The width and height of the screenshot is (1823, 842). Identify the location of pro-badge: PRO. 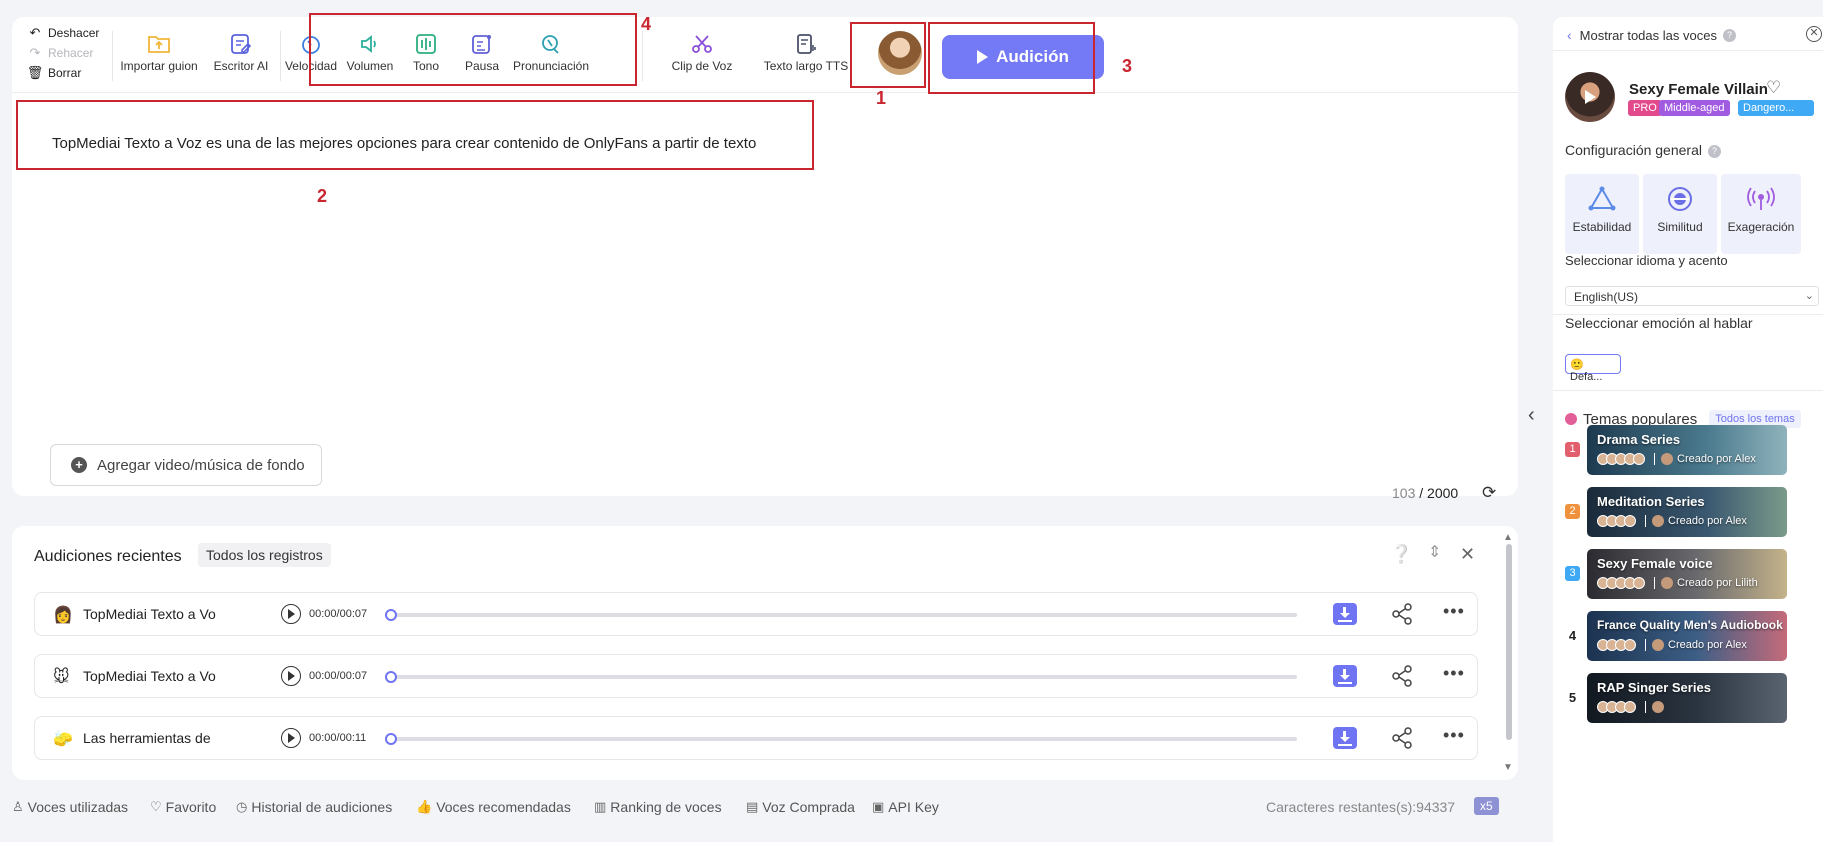
(1645, 108).